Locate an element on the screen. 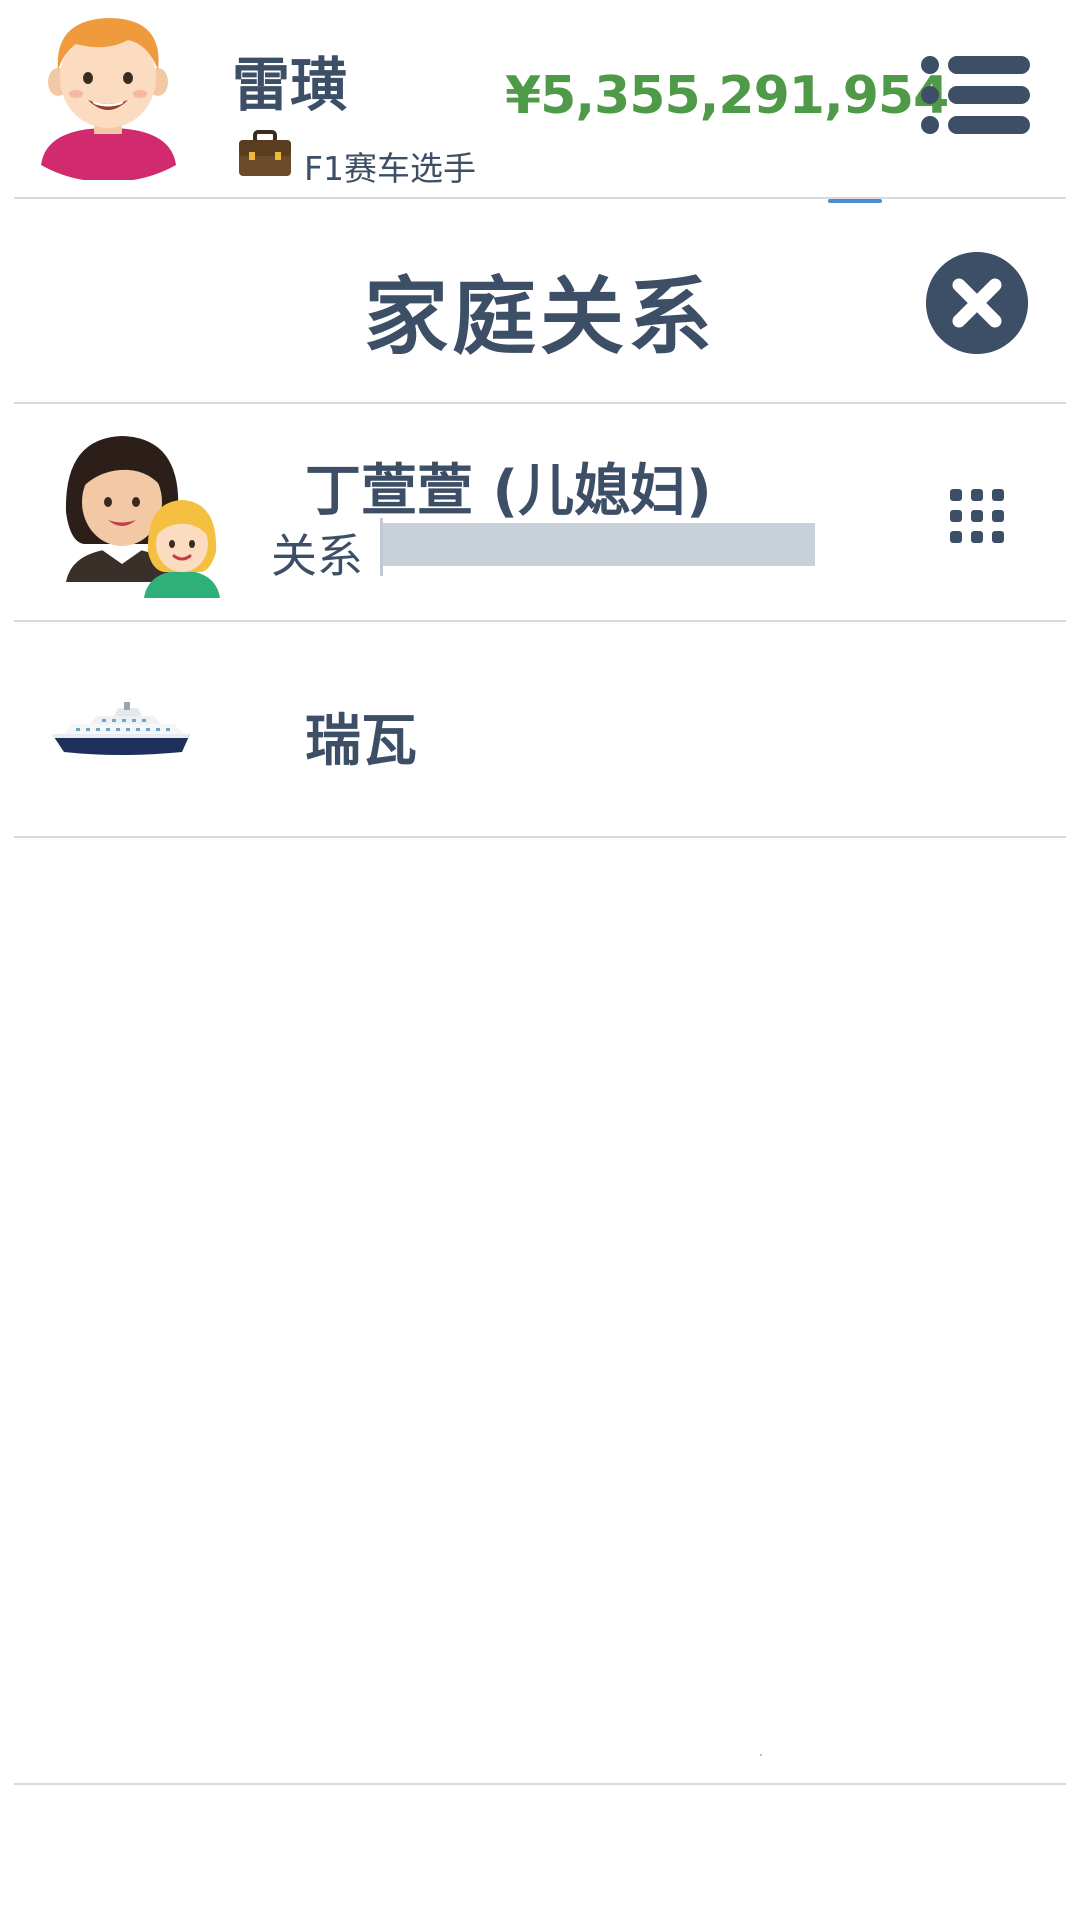  mother-daughter-avatar-icon is located at coordinates (142, 517).